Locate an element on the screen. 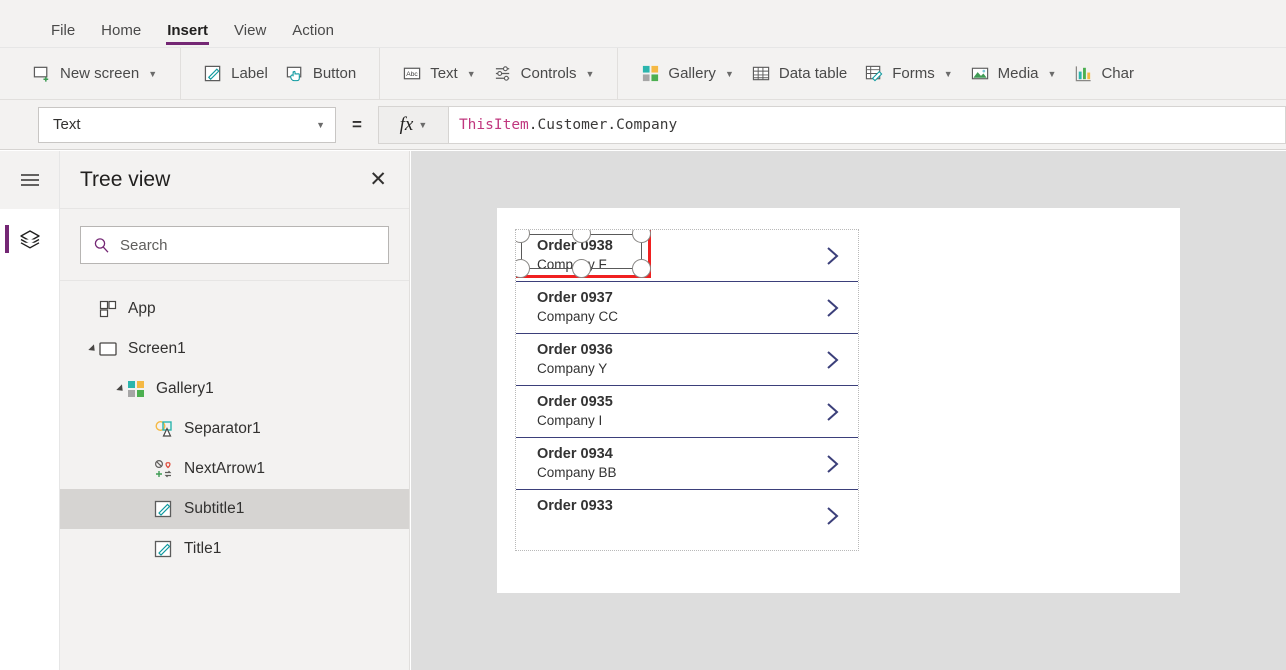 The height and width of the screenshot is (670, 1286). selection-edge-top is located at coordinates (581, 234).